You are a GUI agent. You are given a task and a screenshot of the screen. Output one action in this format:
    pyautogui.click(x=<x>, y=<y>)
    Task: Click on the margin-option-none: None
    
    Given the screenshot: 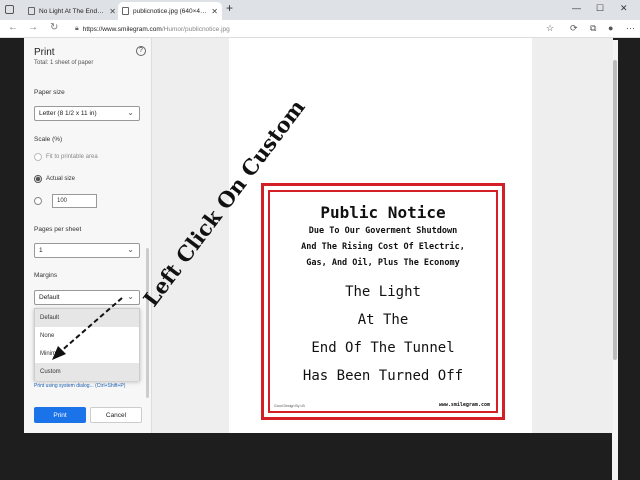 What is the action you would take?
    pyautogui.click(x=87, y=336)
    